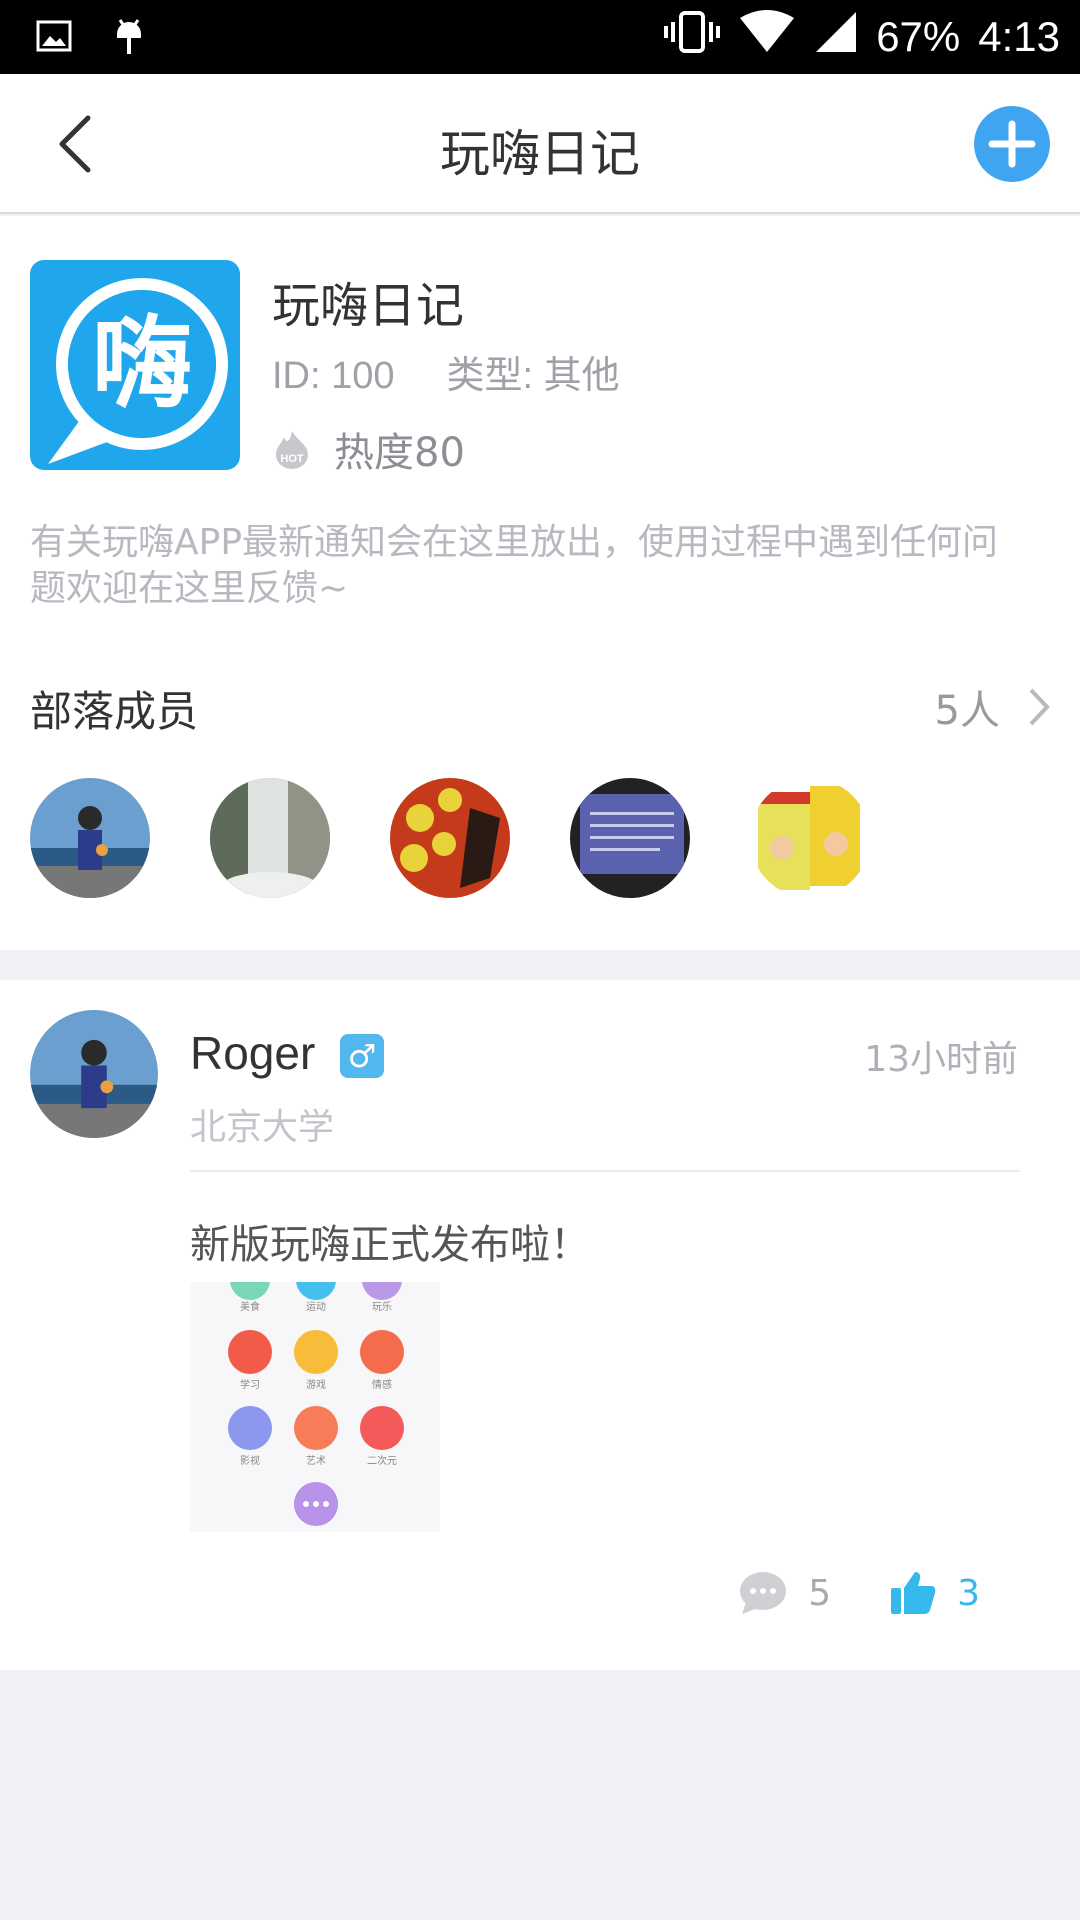  Describe the element at coordinates (114, 711) in the screenshot. I see `members-section-title: 部落成员` at that location.